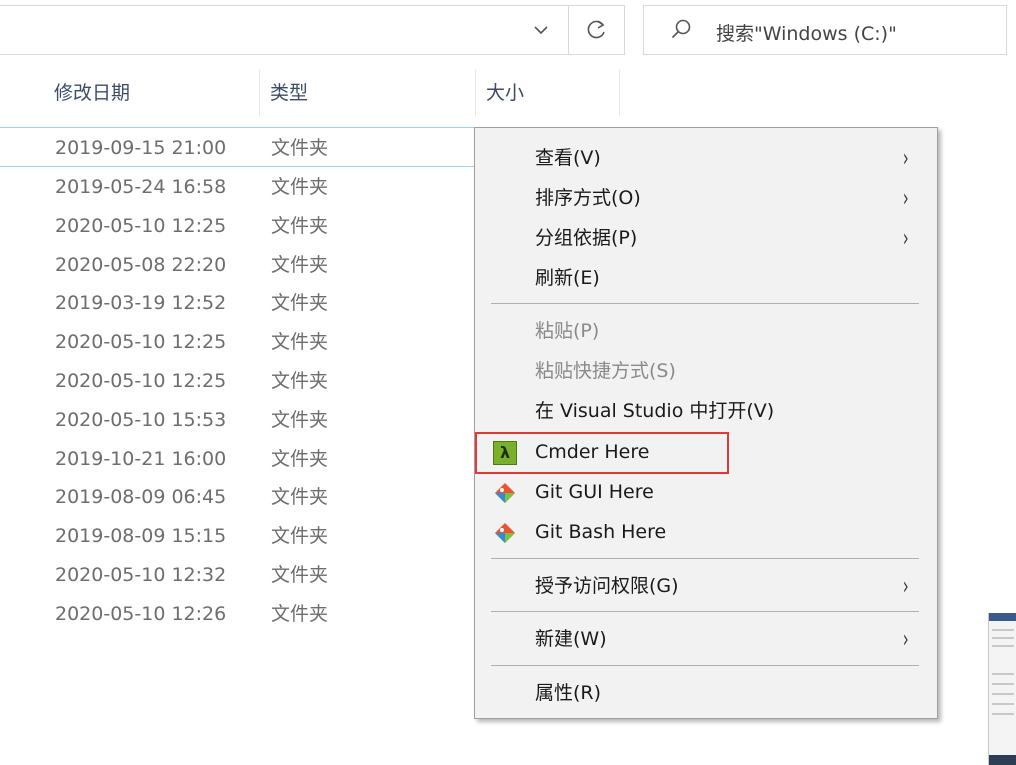 This screenshot has width=1016, height=765. What do you see at coordinates (240, 148) in the screenshot?
I see `table-row: 2019-09-15 21:00 文件夹` at bounding box center [240, 148].